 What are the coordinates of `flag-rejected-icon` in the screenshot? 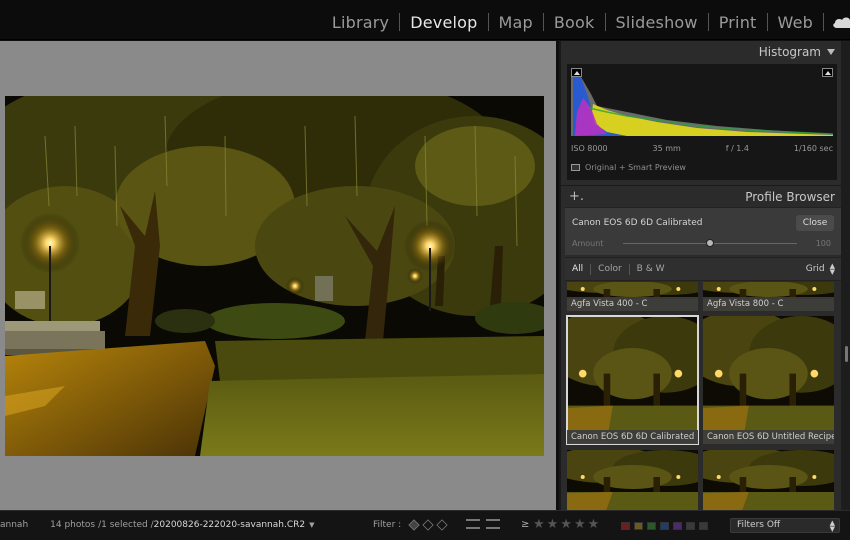 It's located at (442, 525).